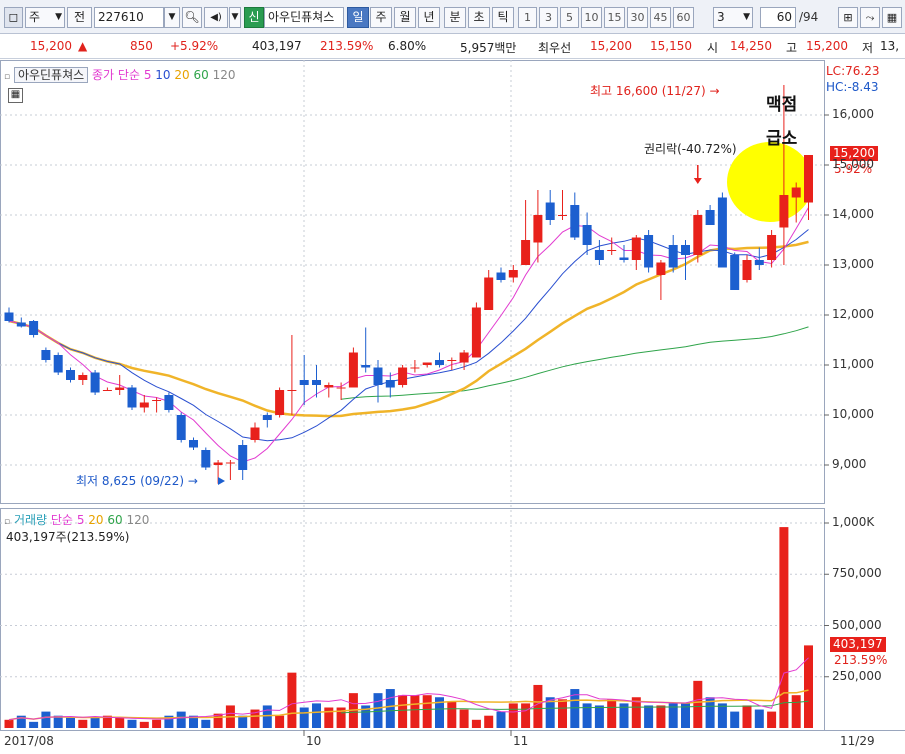 Image resolution: width=905 pixels, height=754 pixels. What do you see at coordinates (201, 75) in the screenshot?
I see `legend-ma60: 60` at bounding box center [201, 75].